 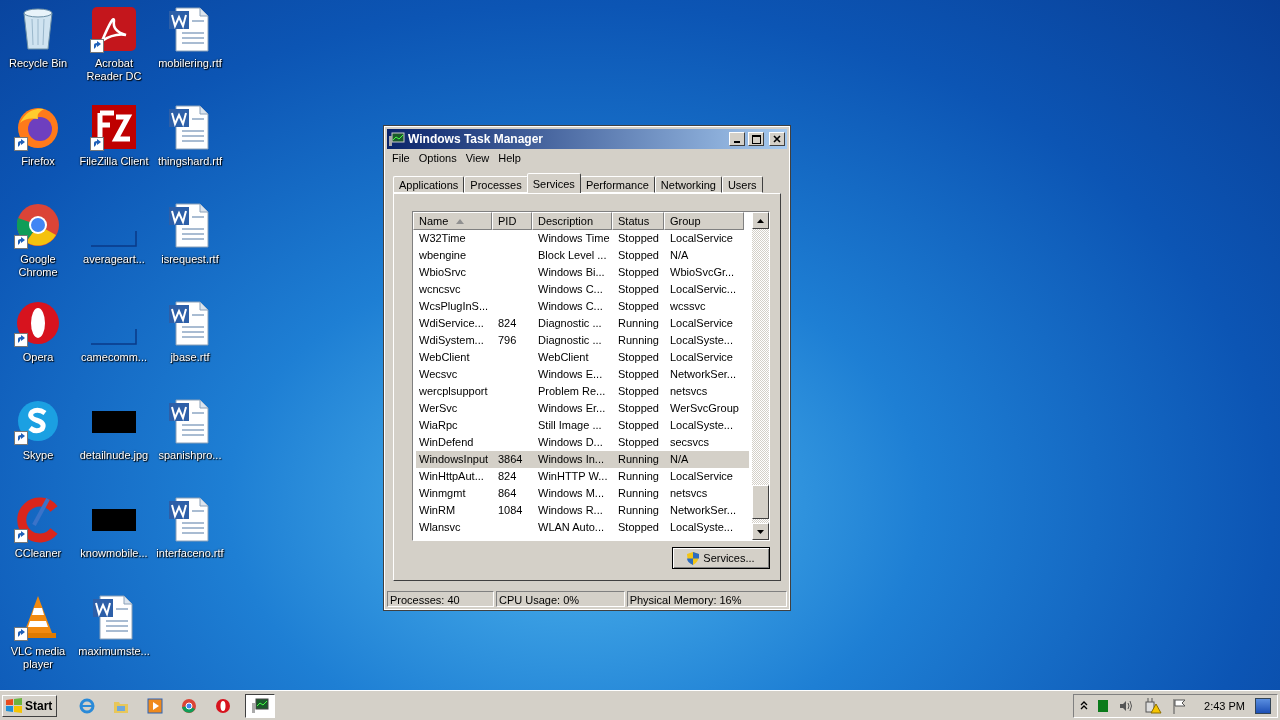 I want to click on table-row: wbengine Block Level ... Stopped N/A, so click(x=582, y=255).